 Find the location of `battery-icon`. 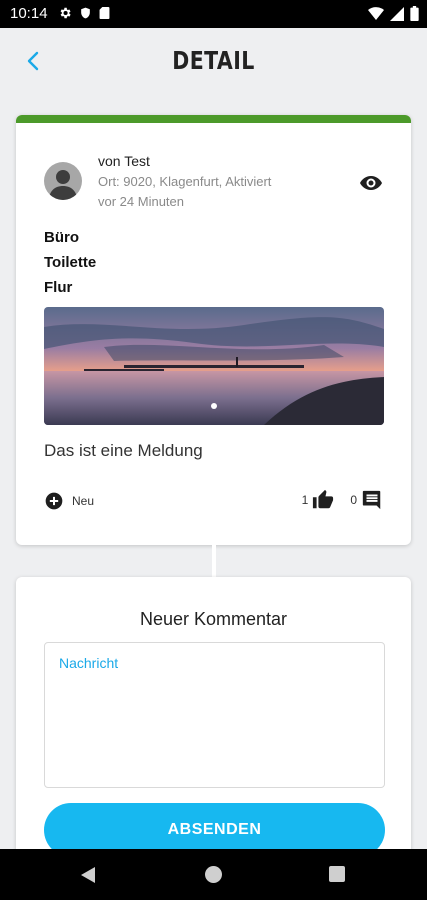

battery-icon is located at coordinates (414, 13).